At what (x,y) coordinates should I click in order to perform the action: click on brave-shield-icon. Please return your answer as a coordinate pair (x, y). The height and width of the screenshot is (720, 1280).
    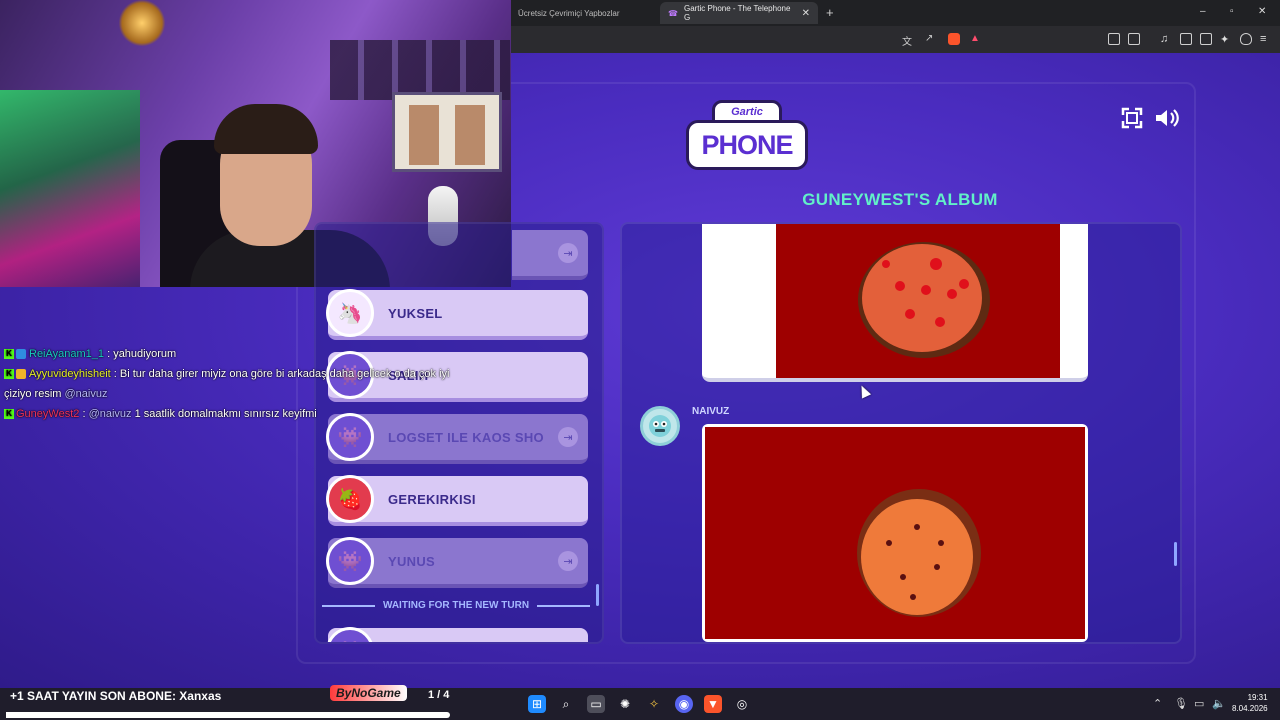
    Looking at the image, I should click on (954, 39).